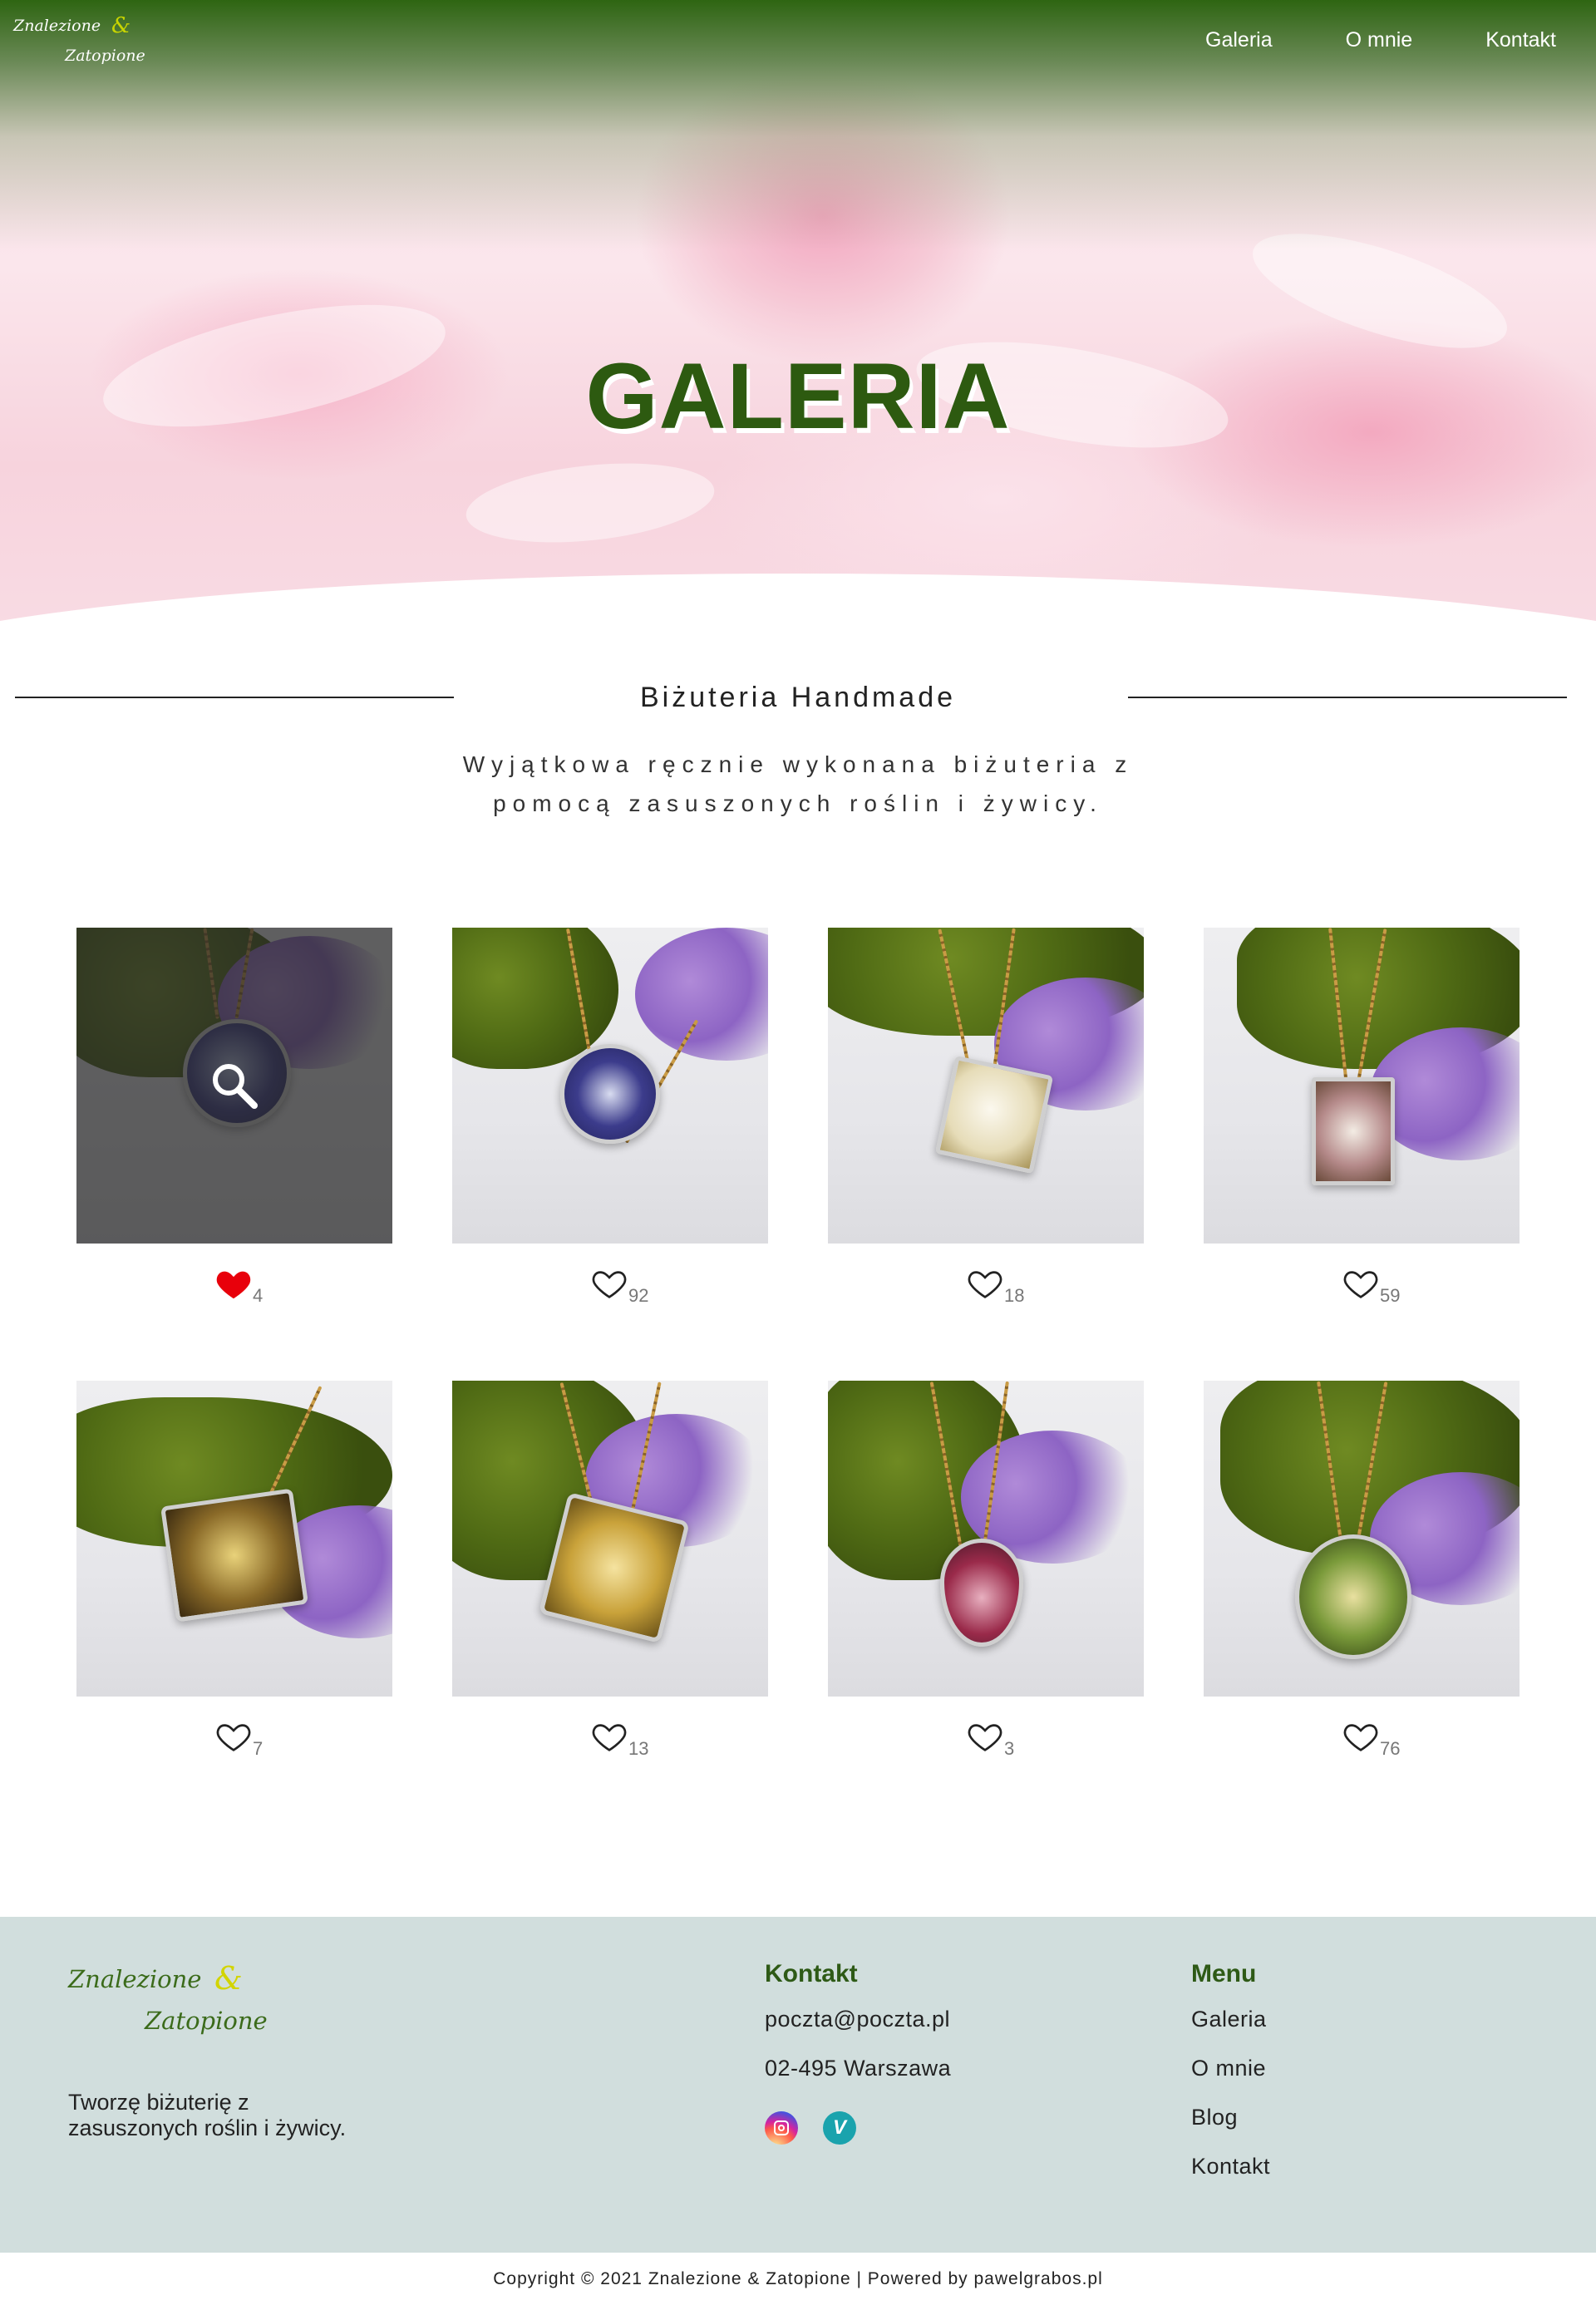  I want to click on footer-menu-kontakt: Kontakt, so click(1230, 2176).